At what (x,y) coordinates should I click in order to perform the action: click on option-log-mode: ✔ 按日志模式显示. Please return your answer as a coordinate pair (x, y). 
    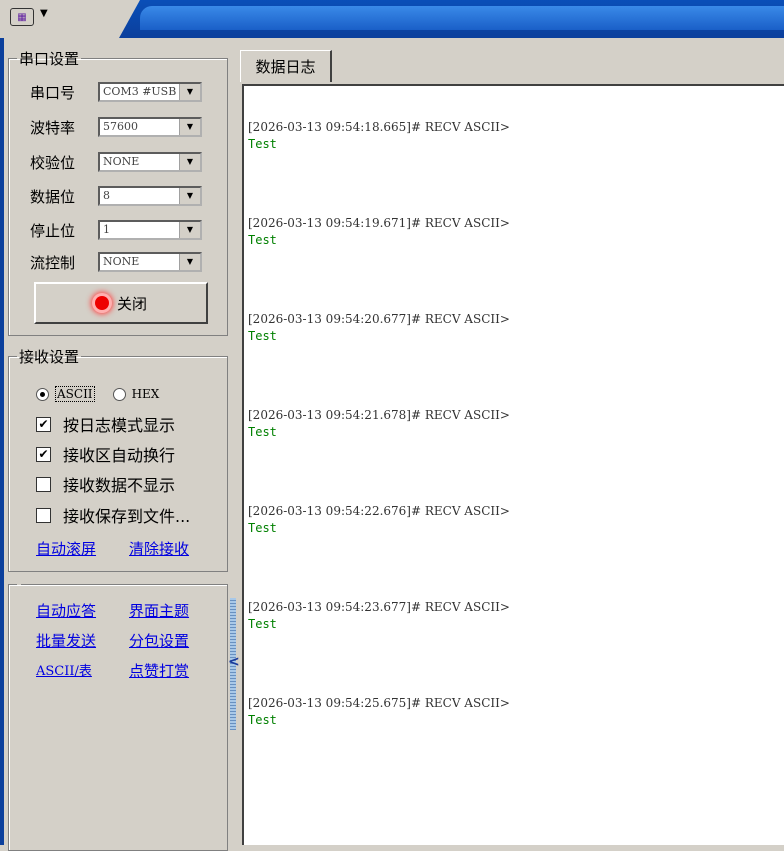
    Looking at the image, I should click on (105, 424).